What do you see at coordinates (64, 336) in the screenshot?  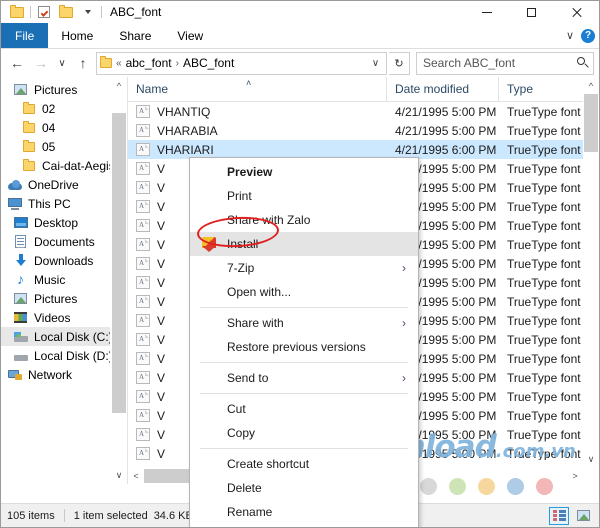 I see `sidebar-item-local-disk-c: Local Disk (C:)` at bounding box center [64, 336].